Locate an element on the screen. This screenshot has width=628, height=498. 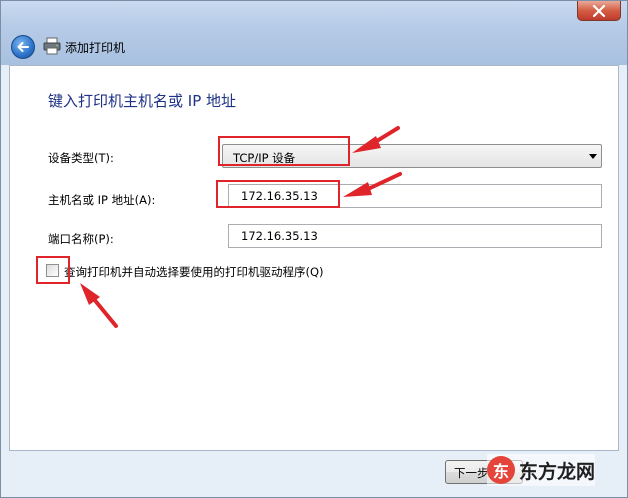
arrow-icon-hostname is located at coordinates (372, 184).